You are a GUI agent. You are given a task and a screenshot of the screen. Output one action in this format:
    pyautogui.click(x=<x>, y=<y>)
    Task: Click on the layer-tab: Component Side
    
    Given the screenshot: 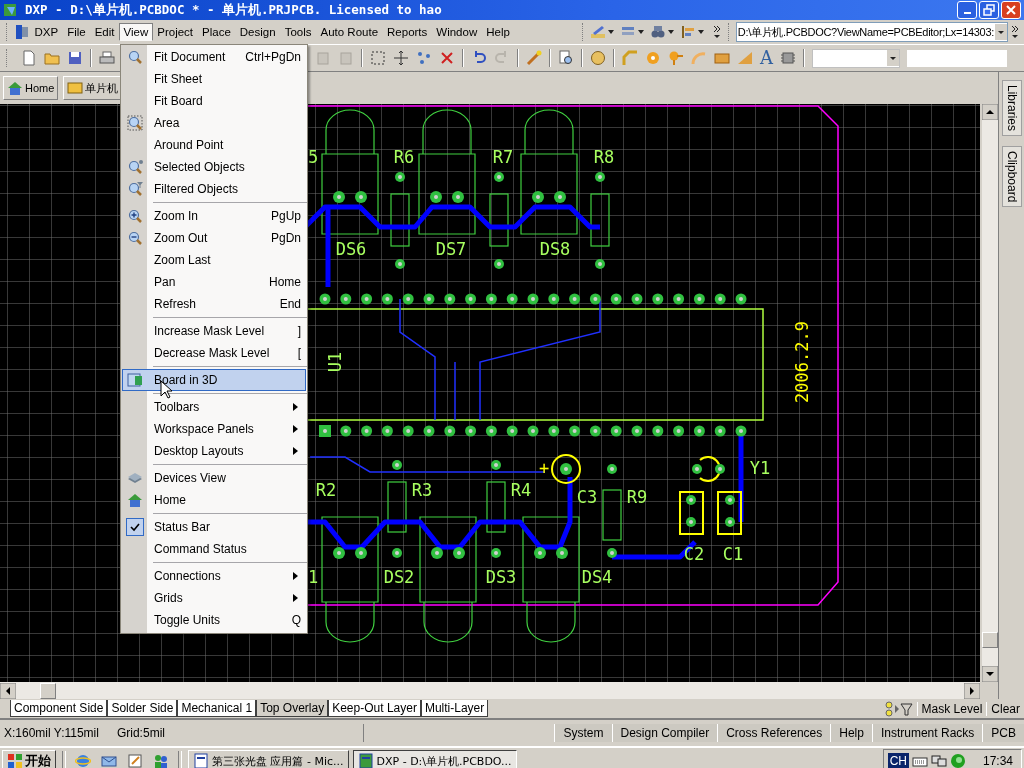 What is the action you would take?
    pyautogui.click(x=59, y=708)
    